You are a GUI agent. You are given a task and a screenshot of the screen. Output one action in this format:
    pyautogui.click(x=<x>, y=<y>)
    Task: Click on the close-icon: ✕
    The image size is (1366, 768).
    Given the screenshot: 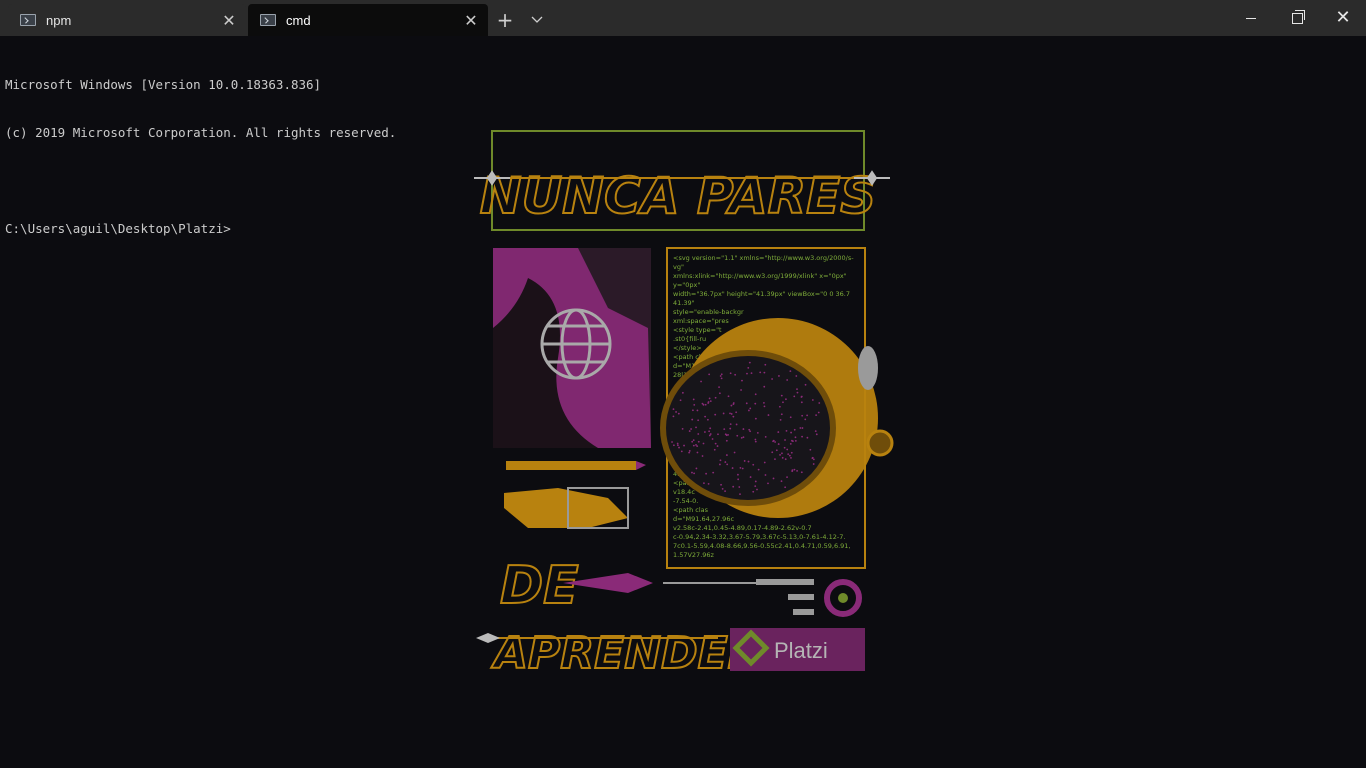 What is the action you would take?
    pyautogui.click(x=1343, y=17)
    